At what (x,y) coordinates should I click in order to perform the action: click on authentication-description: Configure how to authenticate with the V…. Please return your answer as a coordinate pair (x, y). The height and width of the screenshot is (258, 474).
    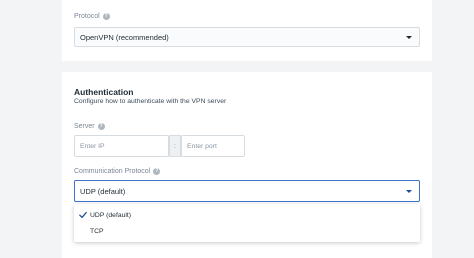
    Looking at the image, I should click on (150, 101).